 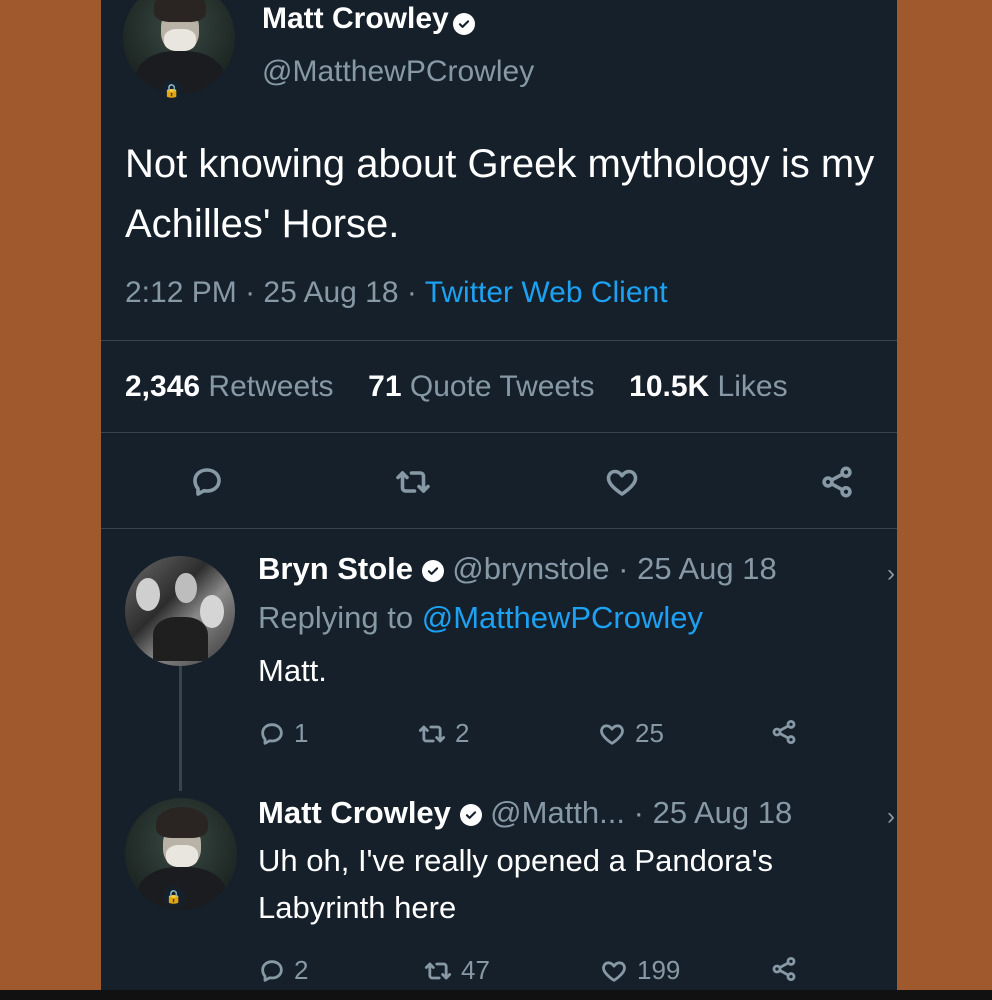 I want to click on like-button, so click(x=622, y=482).